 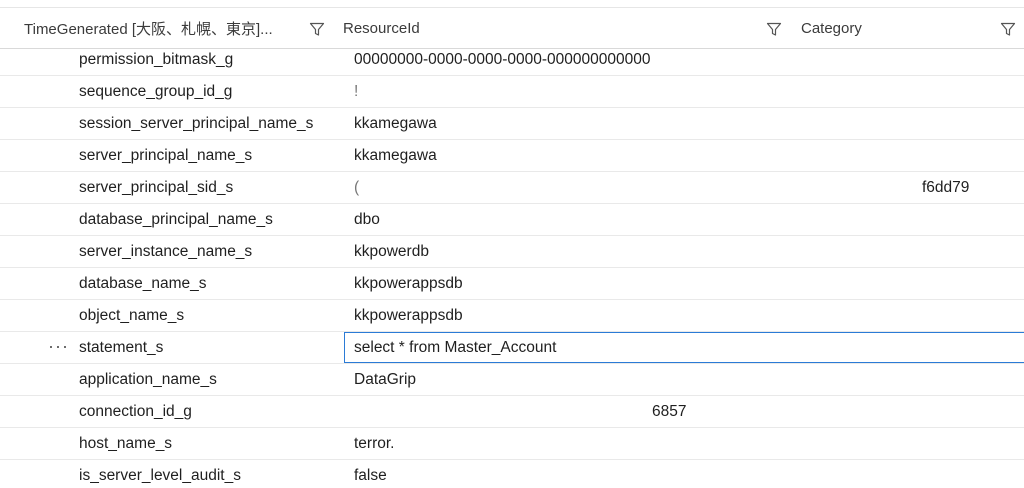 What do you see at coordinates (166, 251) in the screenshot?
I see `field-name: server_instance_name_s` at bounding box center [166, 251].